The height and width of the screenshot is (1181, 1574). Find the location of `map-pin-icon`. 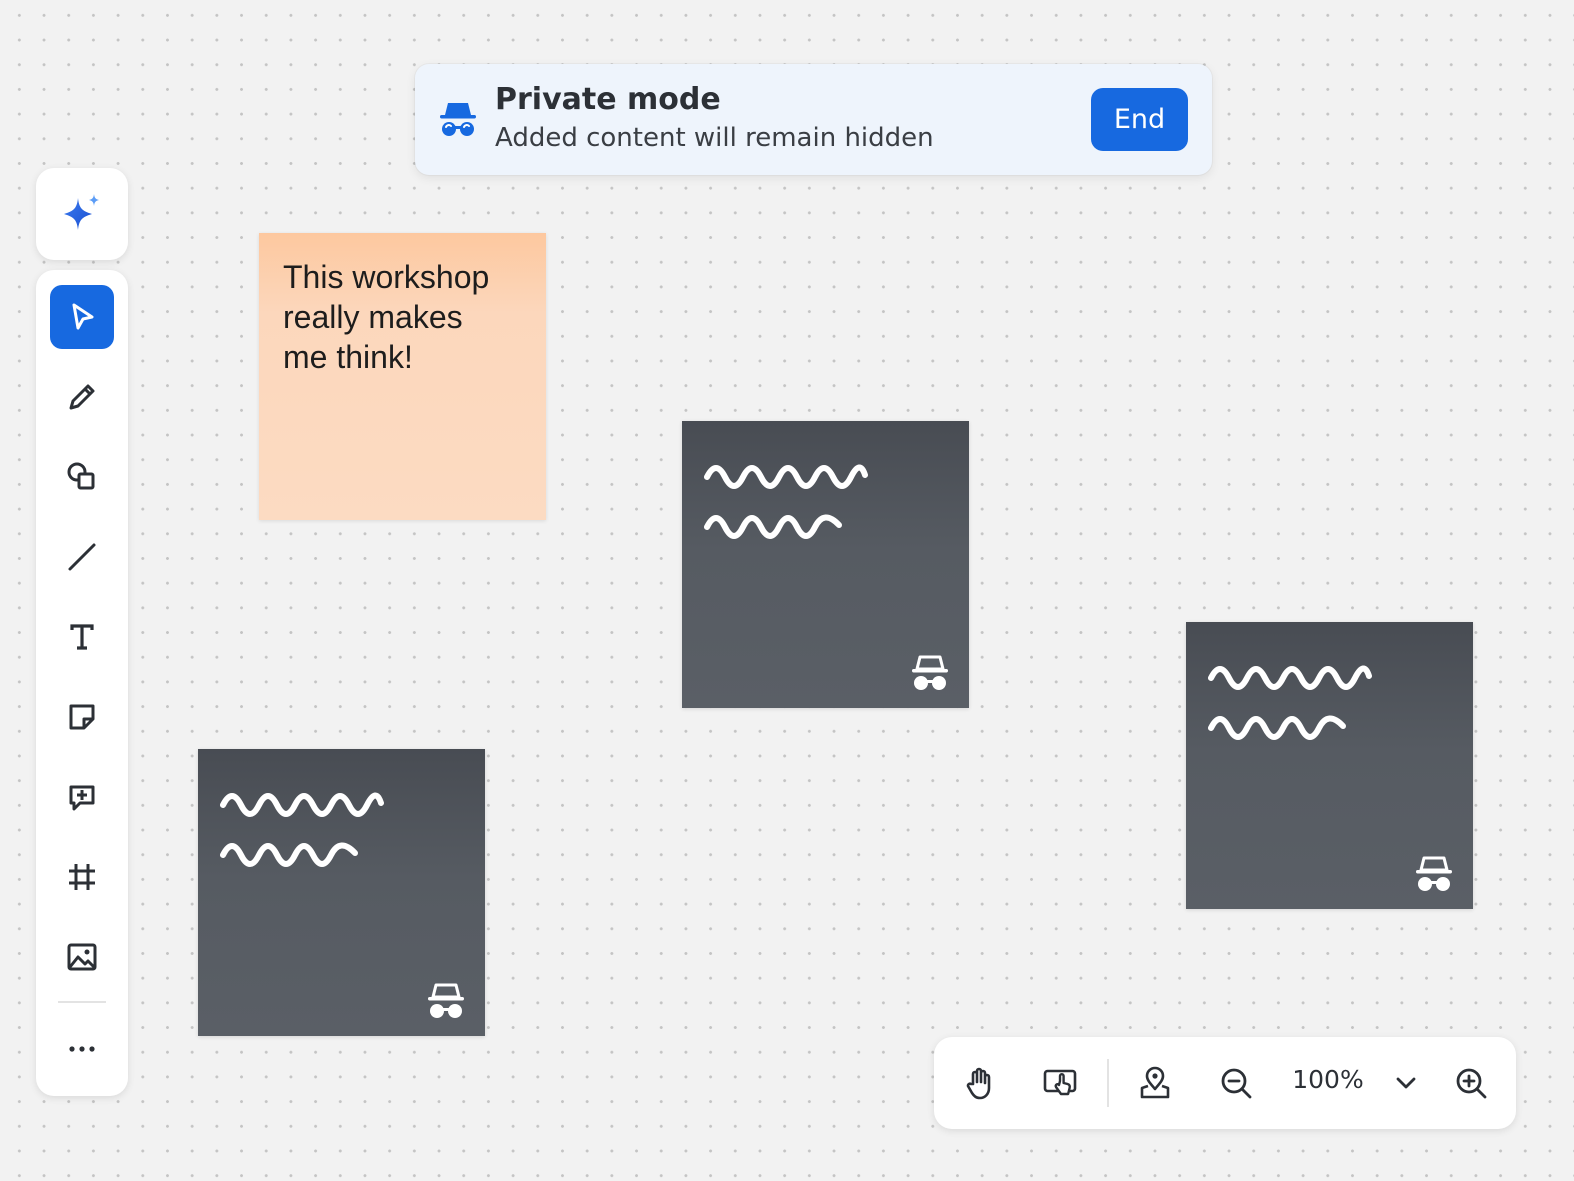

map-pin-icon is located at coordinates (1155, 1082).